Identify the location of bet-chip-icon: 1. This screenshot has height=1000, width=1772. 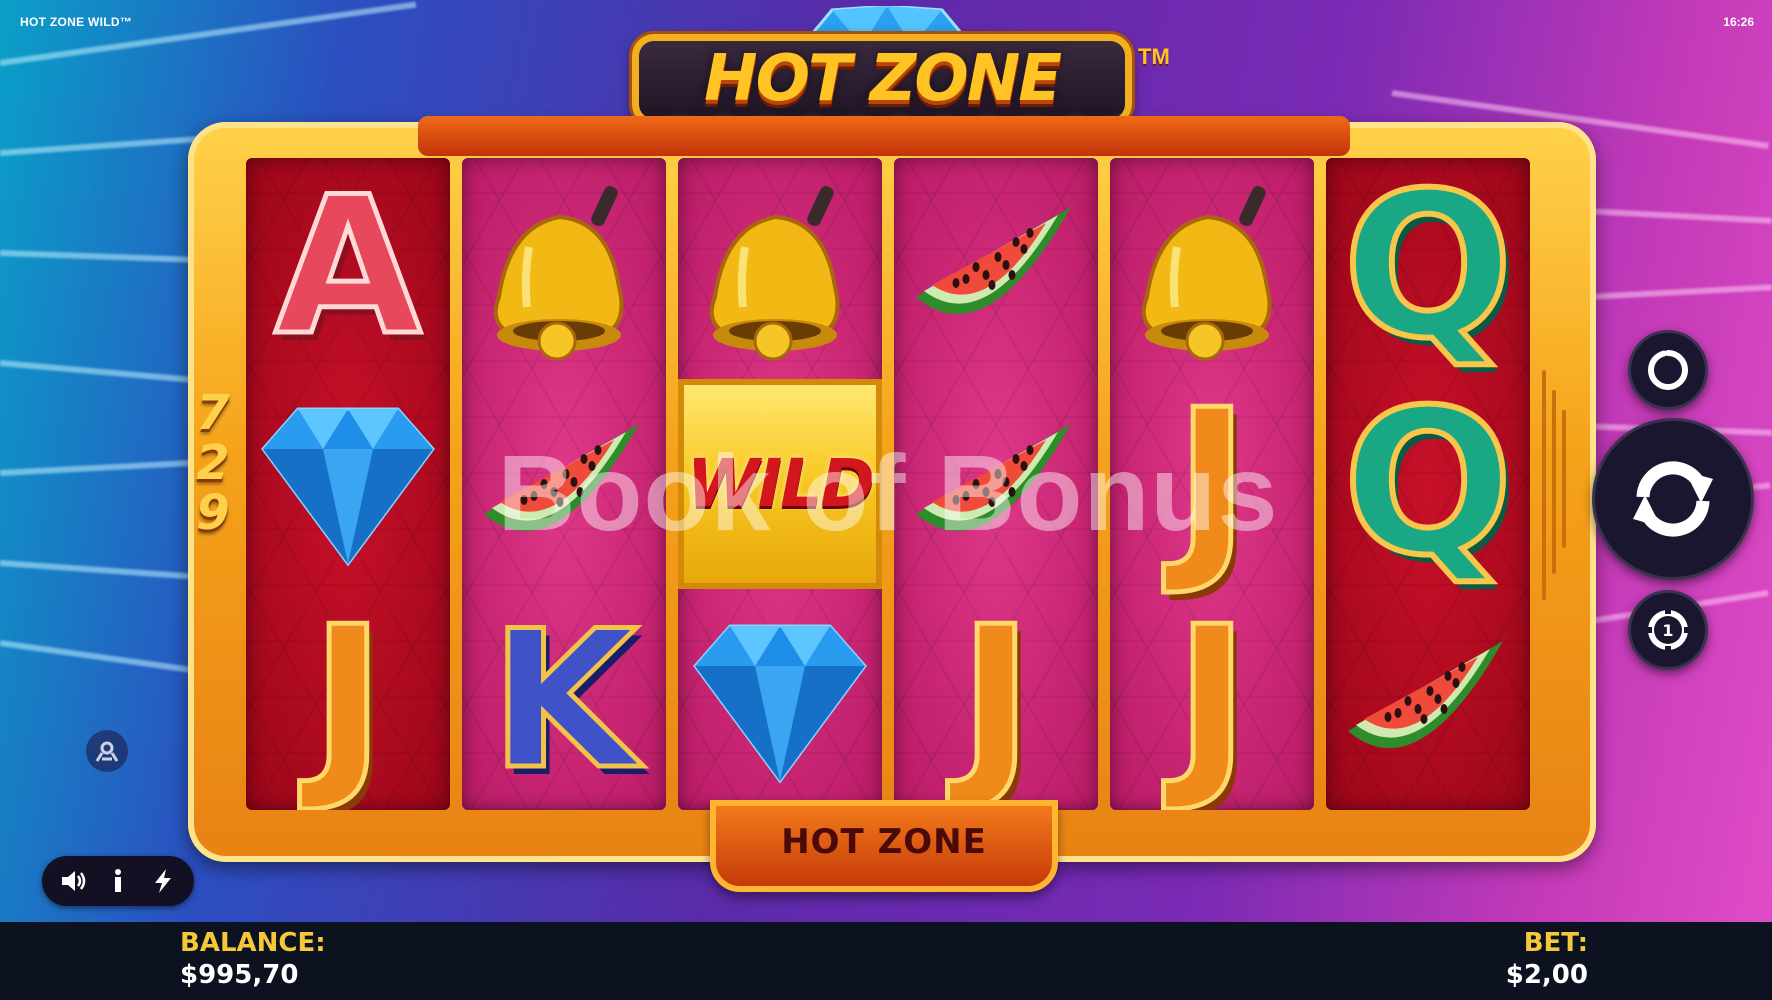
(1668, 630).